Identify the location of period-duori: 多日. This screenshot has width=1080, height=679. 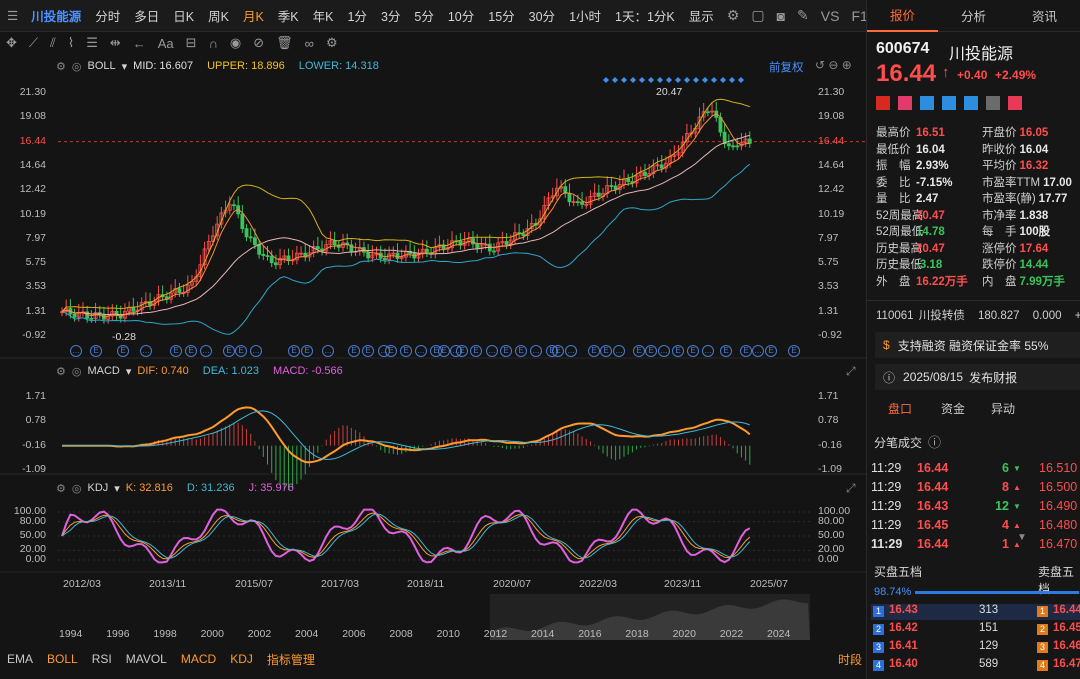
(146, 15).